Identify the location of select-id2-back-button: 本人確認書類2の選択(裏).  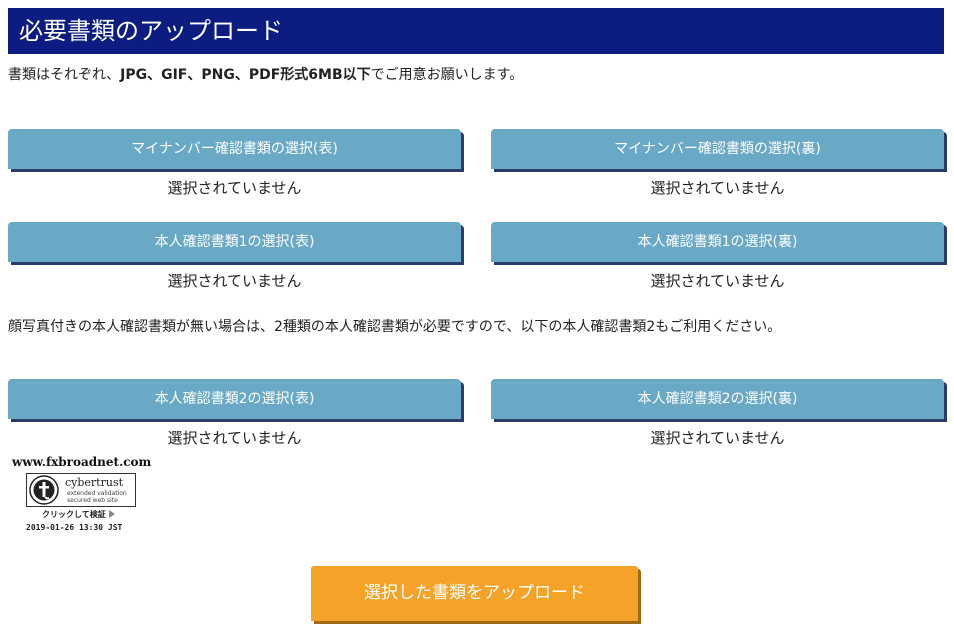
(717, 399).